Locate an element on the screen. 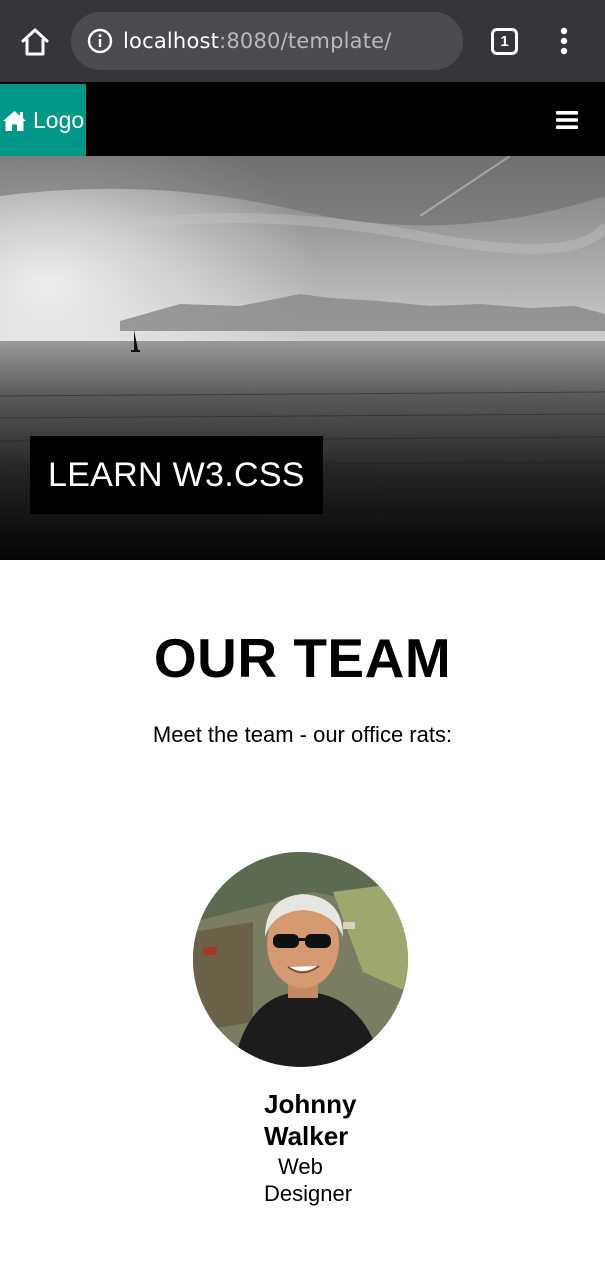 Image resolution: width=605 pixels, height=1280 pixels. hamburger-icon is located at coordinates (567, 120).